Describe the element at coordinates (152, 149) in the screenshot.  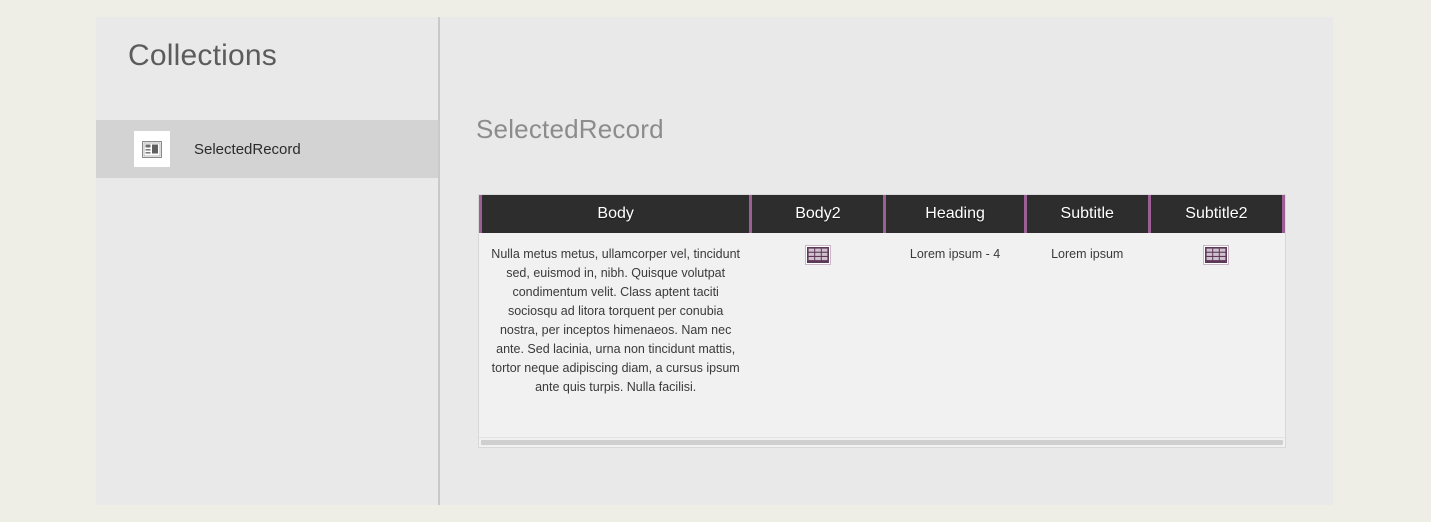
I see `record-card-icon` at that location.